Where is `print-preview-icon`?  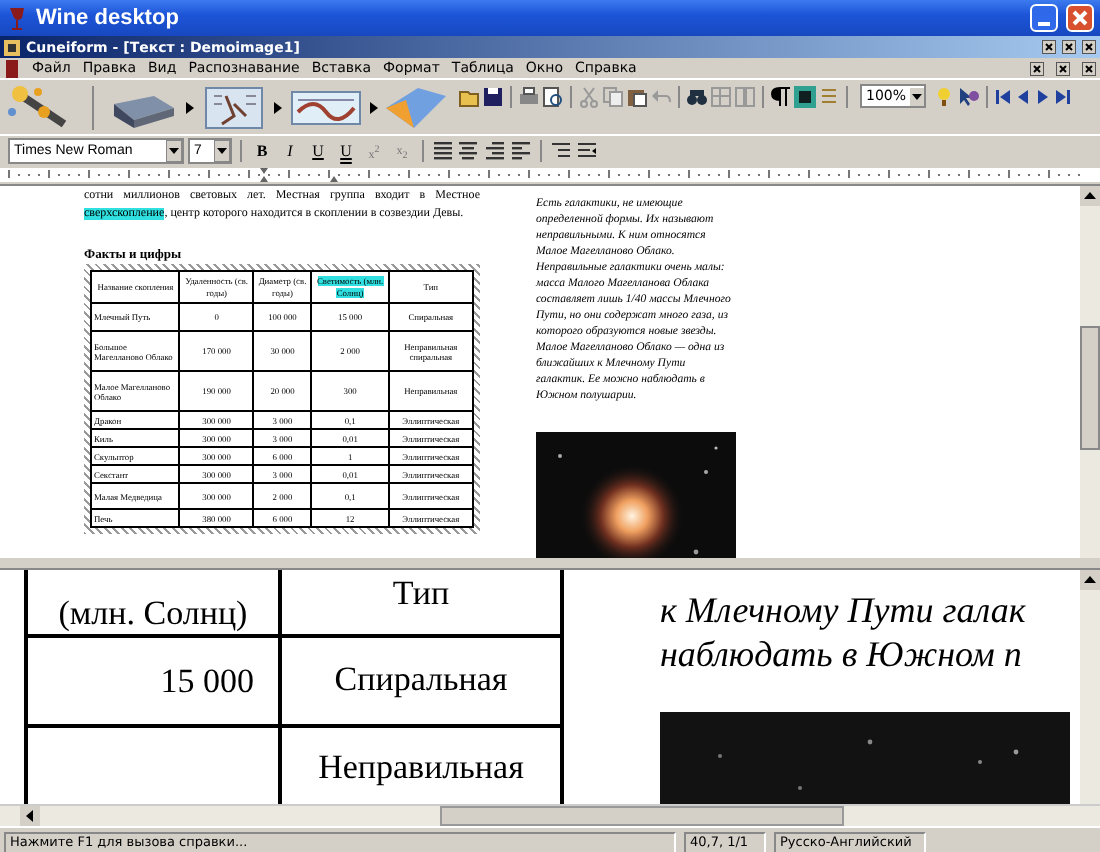
print-preview-icon is located at coordinates (553, 96).